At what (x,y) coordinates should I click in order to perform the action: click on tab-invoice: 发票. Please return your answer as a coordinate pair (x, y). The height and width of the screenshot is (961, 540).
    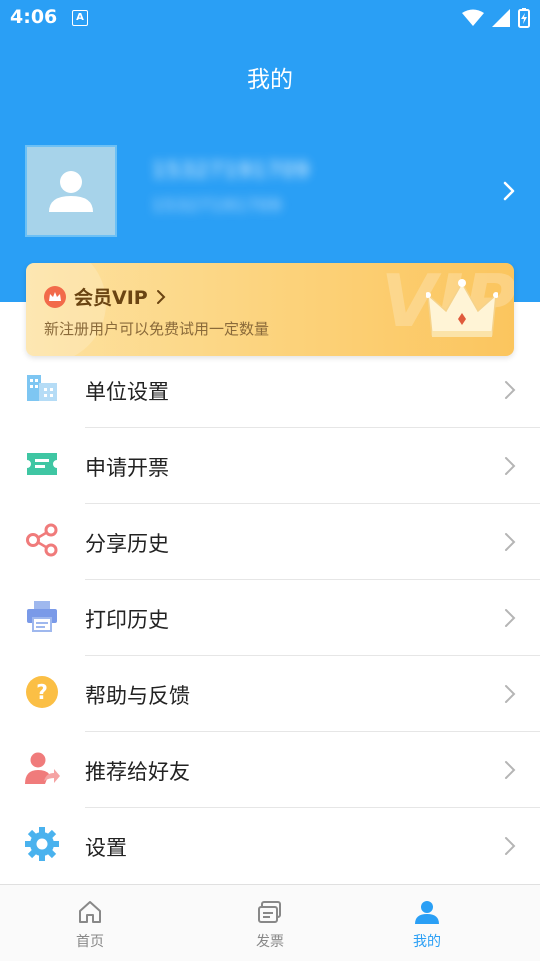
    Looking at the image, I should click on (270, 923).